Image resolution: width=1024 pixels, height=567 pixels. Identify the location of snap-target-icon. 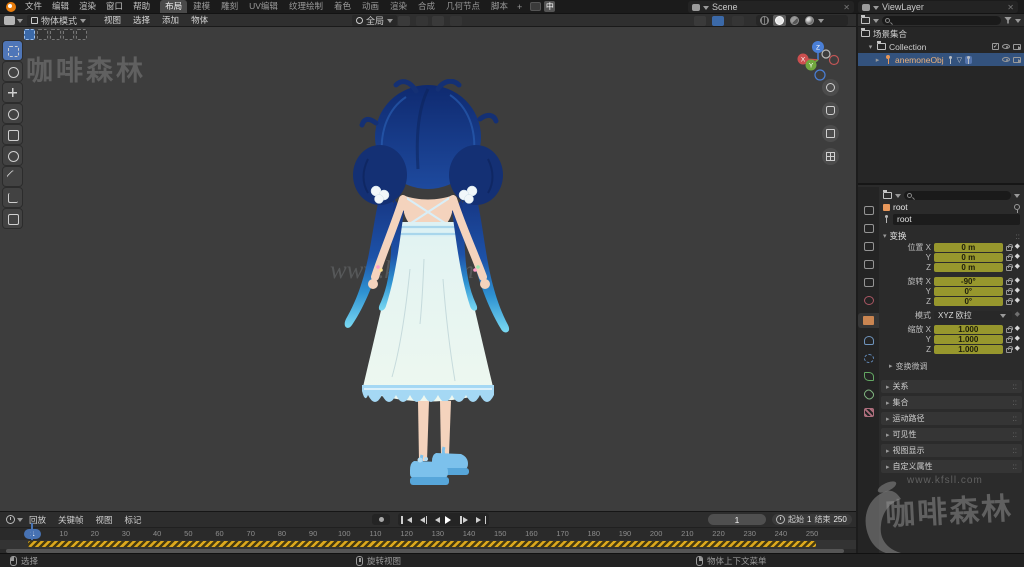
(438, 21).